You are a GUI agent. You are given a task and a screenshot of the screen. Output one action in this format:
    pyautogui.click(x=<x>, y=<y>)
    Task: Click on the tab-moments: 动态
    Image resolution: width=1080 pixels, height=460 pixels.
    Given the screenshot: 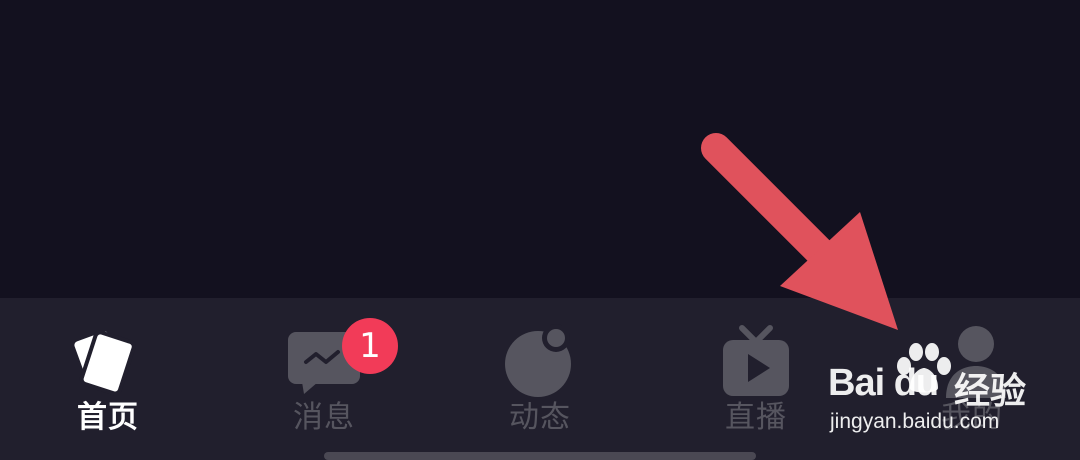 What is the action you would take?
    pyautogui.click(x=540, y=379)
    